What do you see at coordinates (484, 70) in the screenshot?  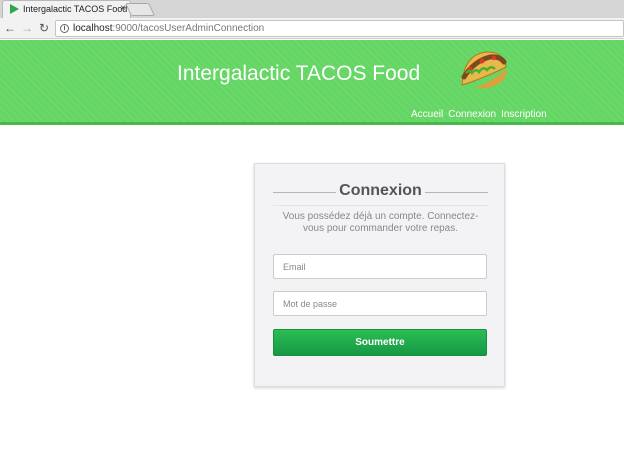 I see `taco-logo-icon` at bounding box center [484, 70].